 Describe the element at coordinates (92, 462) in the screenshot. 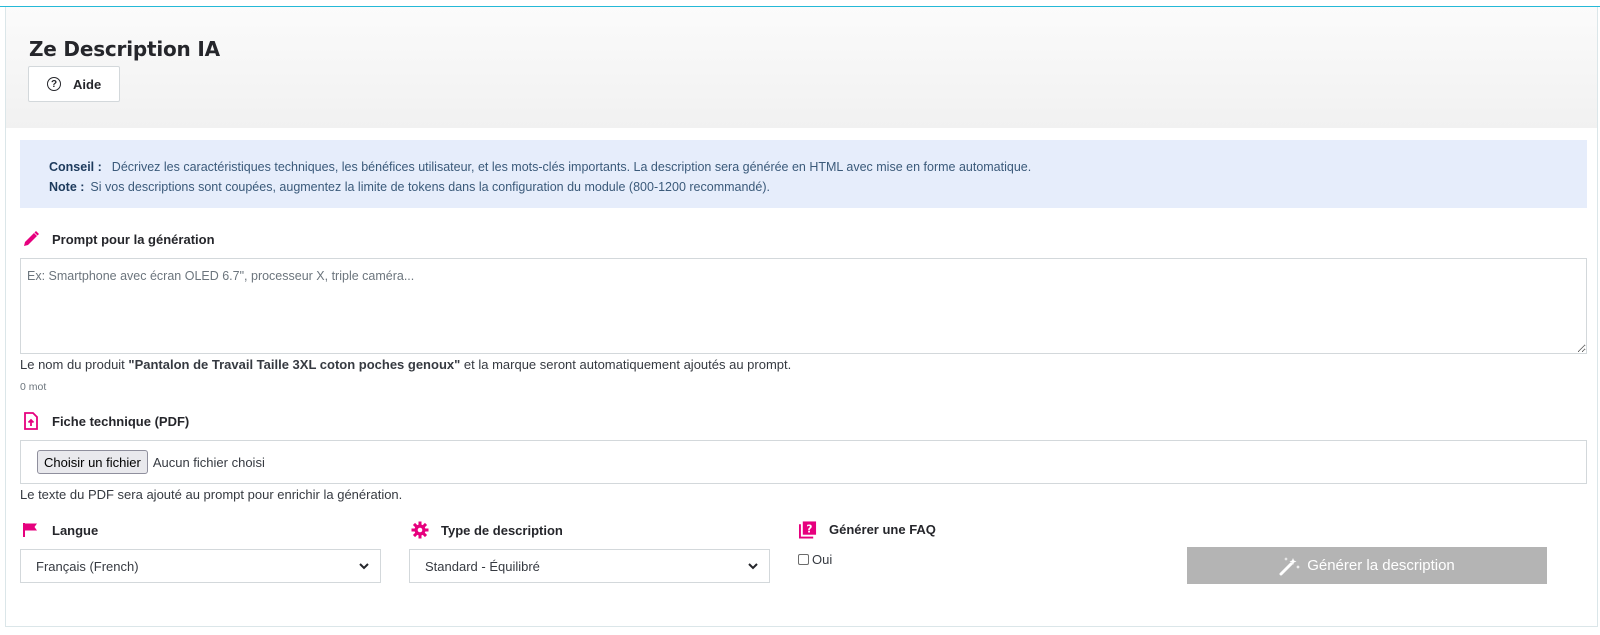

I see `choose-file-button: Choisir un fichier` at that location.